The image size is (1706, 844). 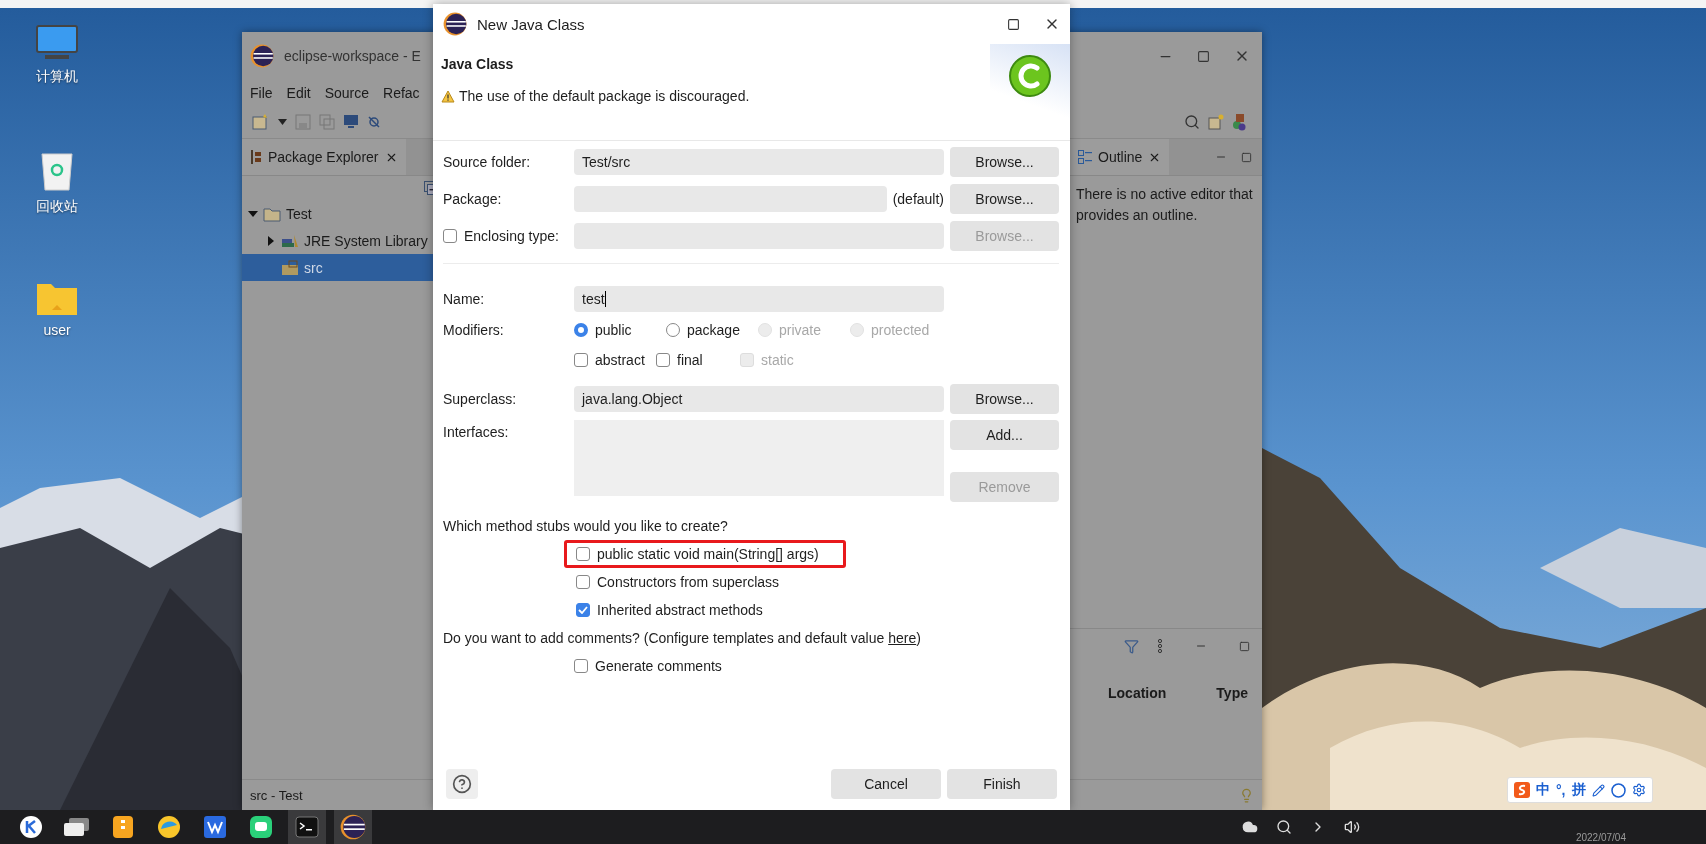 What do you see at coordinates (658, 666) in the screenshot?
I see `checkbox-label: Generate comments` at bounding box center [658, 666].